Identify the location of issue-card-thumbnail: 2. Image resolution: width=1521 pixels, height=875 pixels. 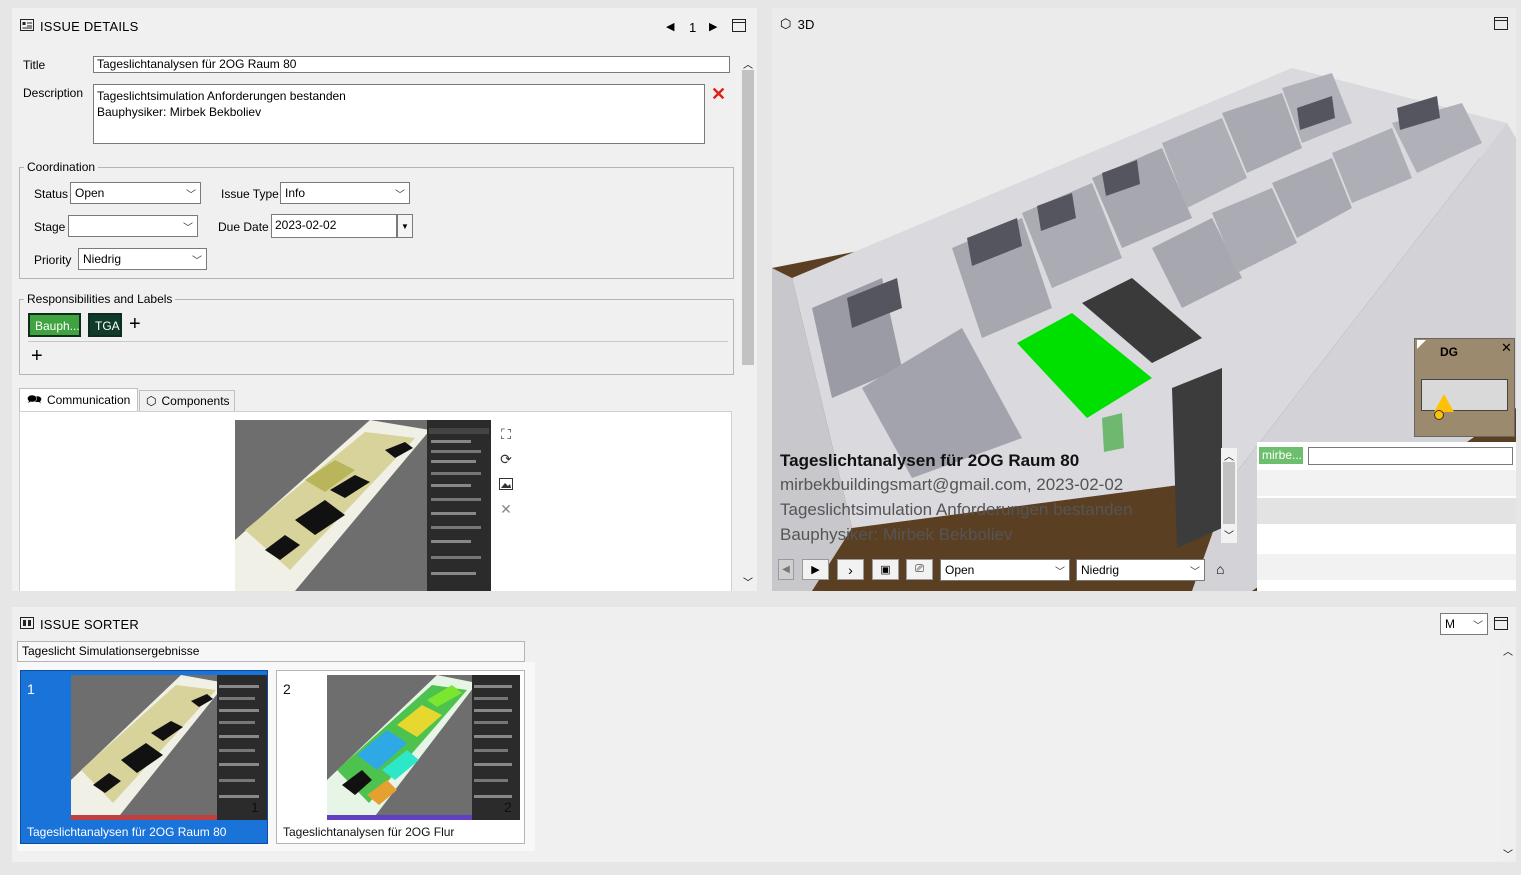
(423, 747).